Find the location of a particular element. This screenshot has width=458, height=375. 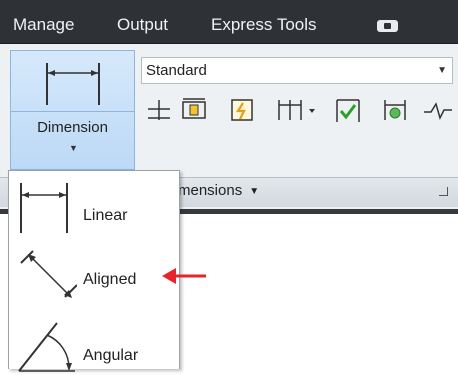

panel-expand-icon: ▼ is located at coordinates (254, 191).